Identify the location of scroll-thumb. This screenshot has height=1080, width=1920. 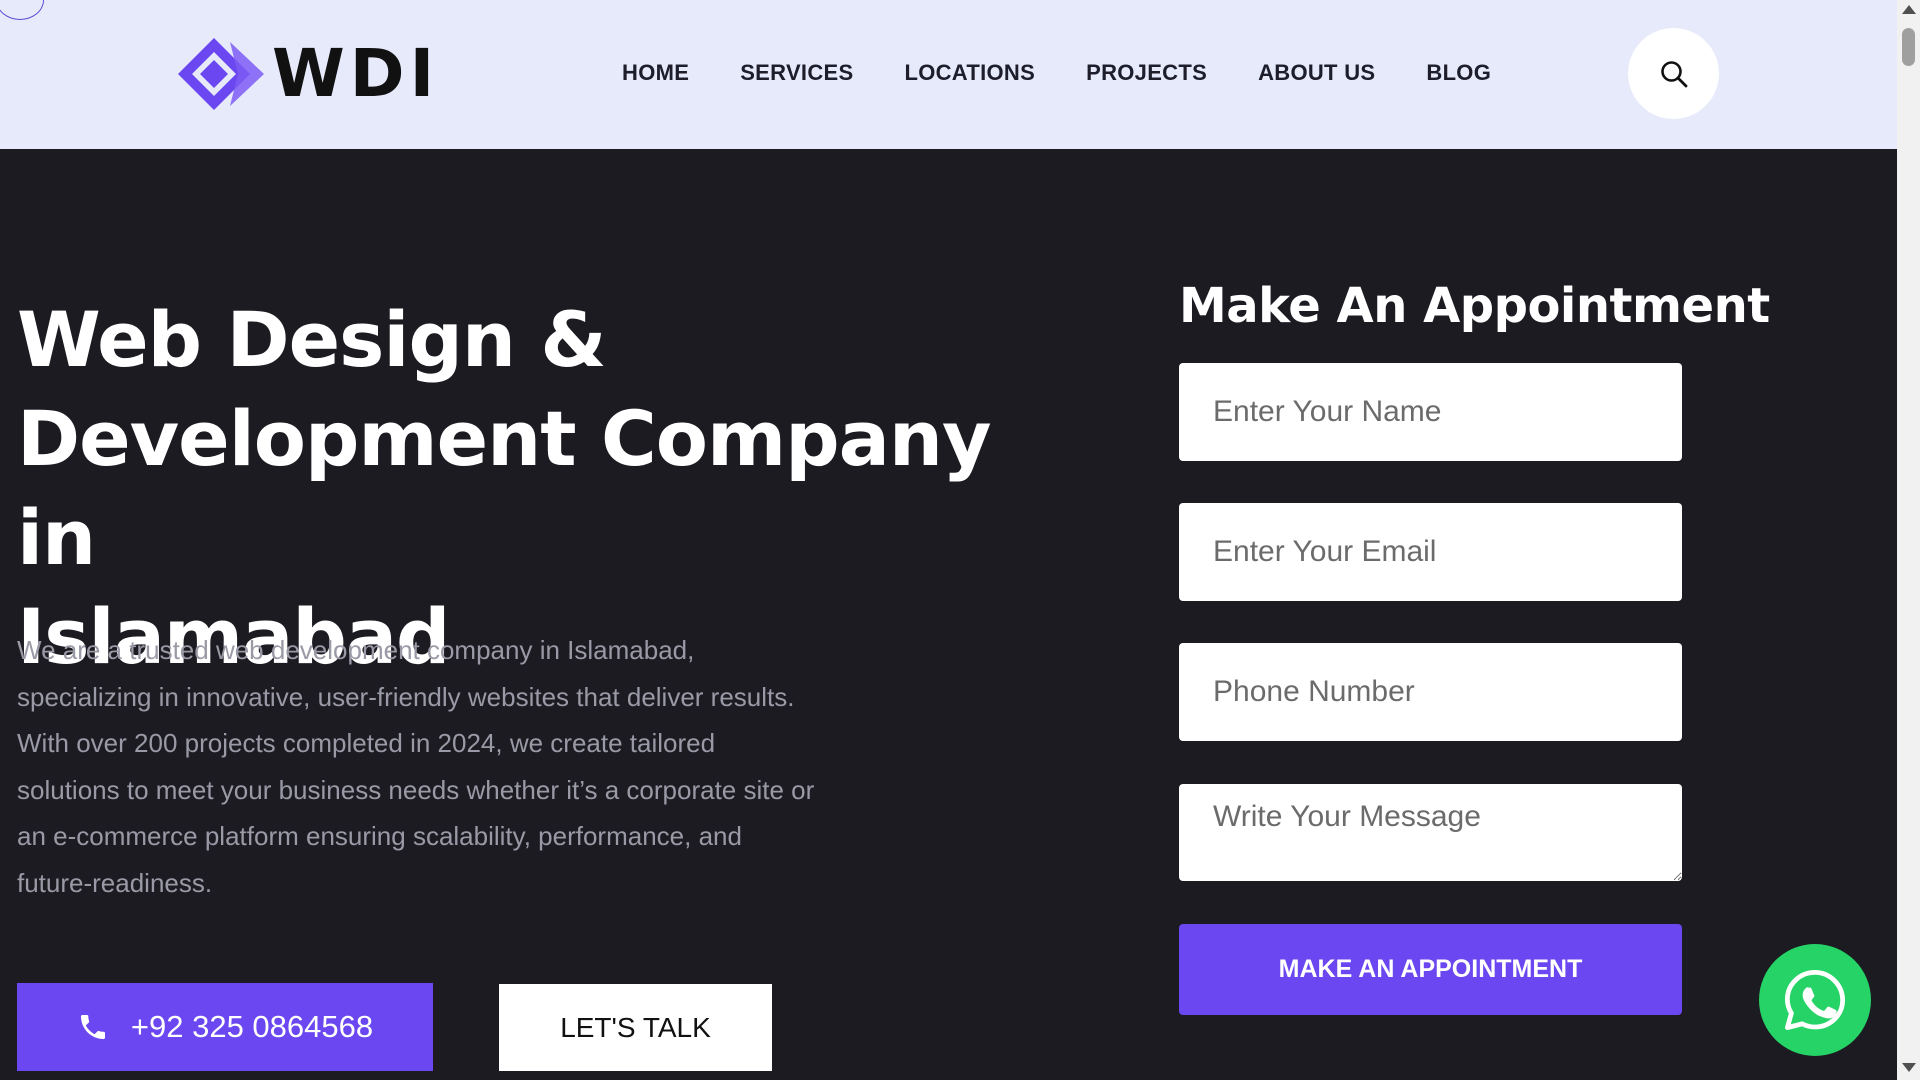
(1908, 47).